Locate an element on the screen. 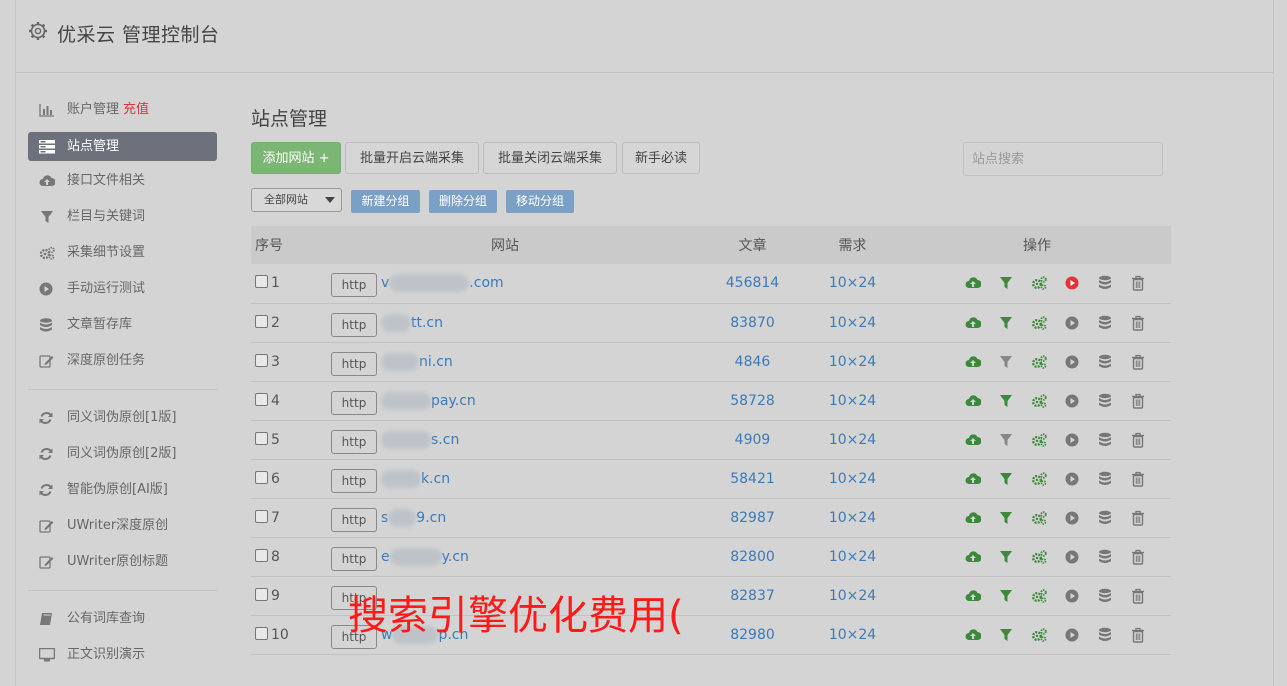 The height and width of the screenshot is (686, 1287). gear-icon is located at coordinates (38, 31).